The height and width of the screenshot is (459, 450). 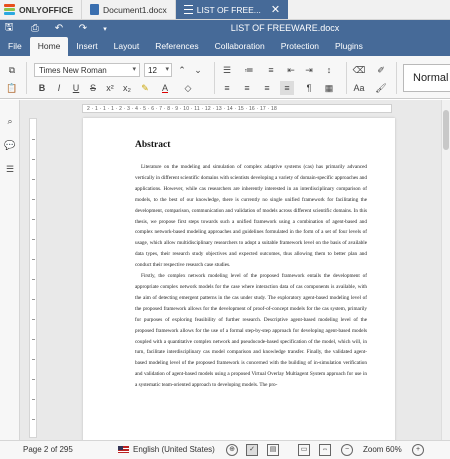 I want to click on shading-icon: ◇, so click(x=188, y=88).